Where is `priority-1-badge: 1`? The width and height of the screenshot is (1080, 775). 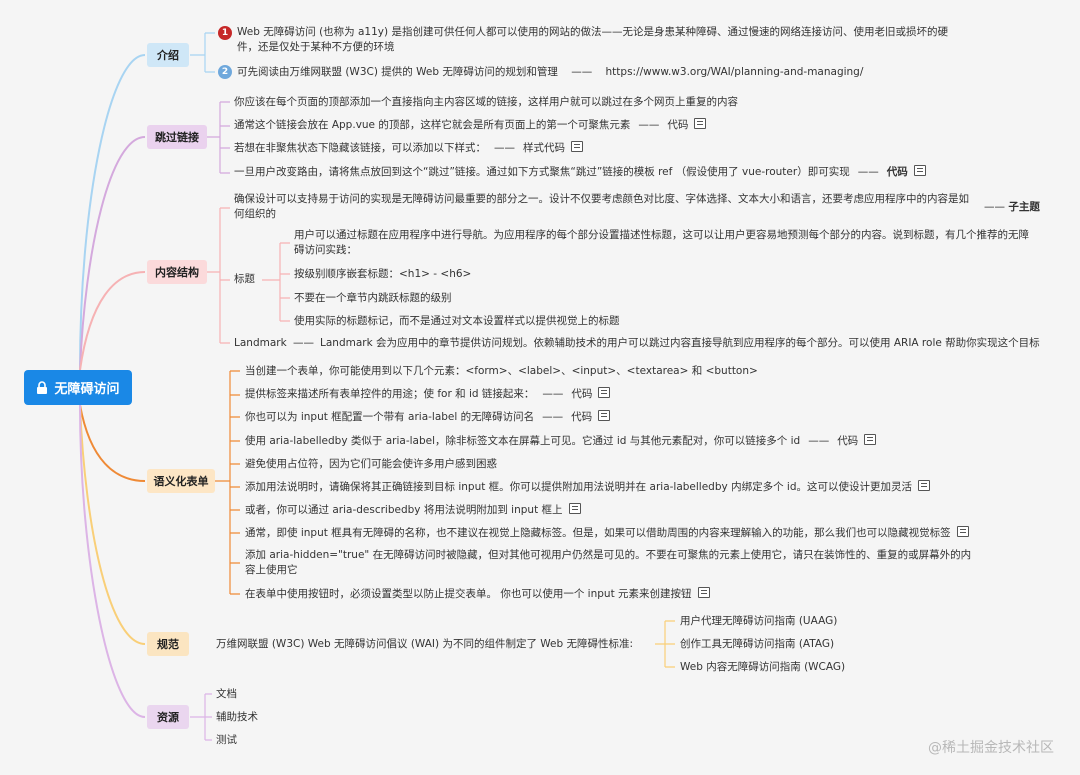 priority-1-badge: 1 is located at coordinates (225, 33).